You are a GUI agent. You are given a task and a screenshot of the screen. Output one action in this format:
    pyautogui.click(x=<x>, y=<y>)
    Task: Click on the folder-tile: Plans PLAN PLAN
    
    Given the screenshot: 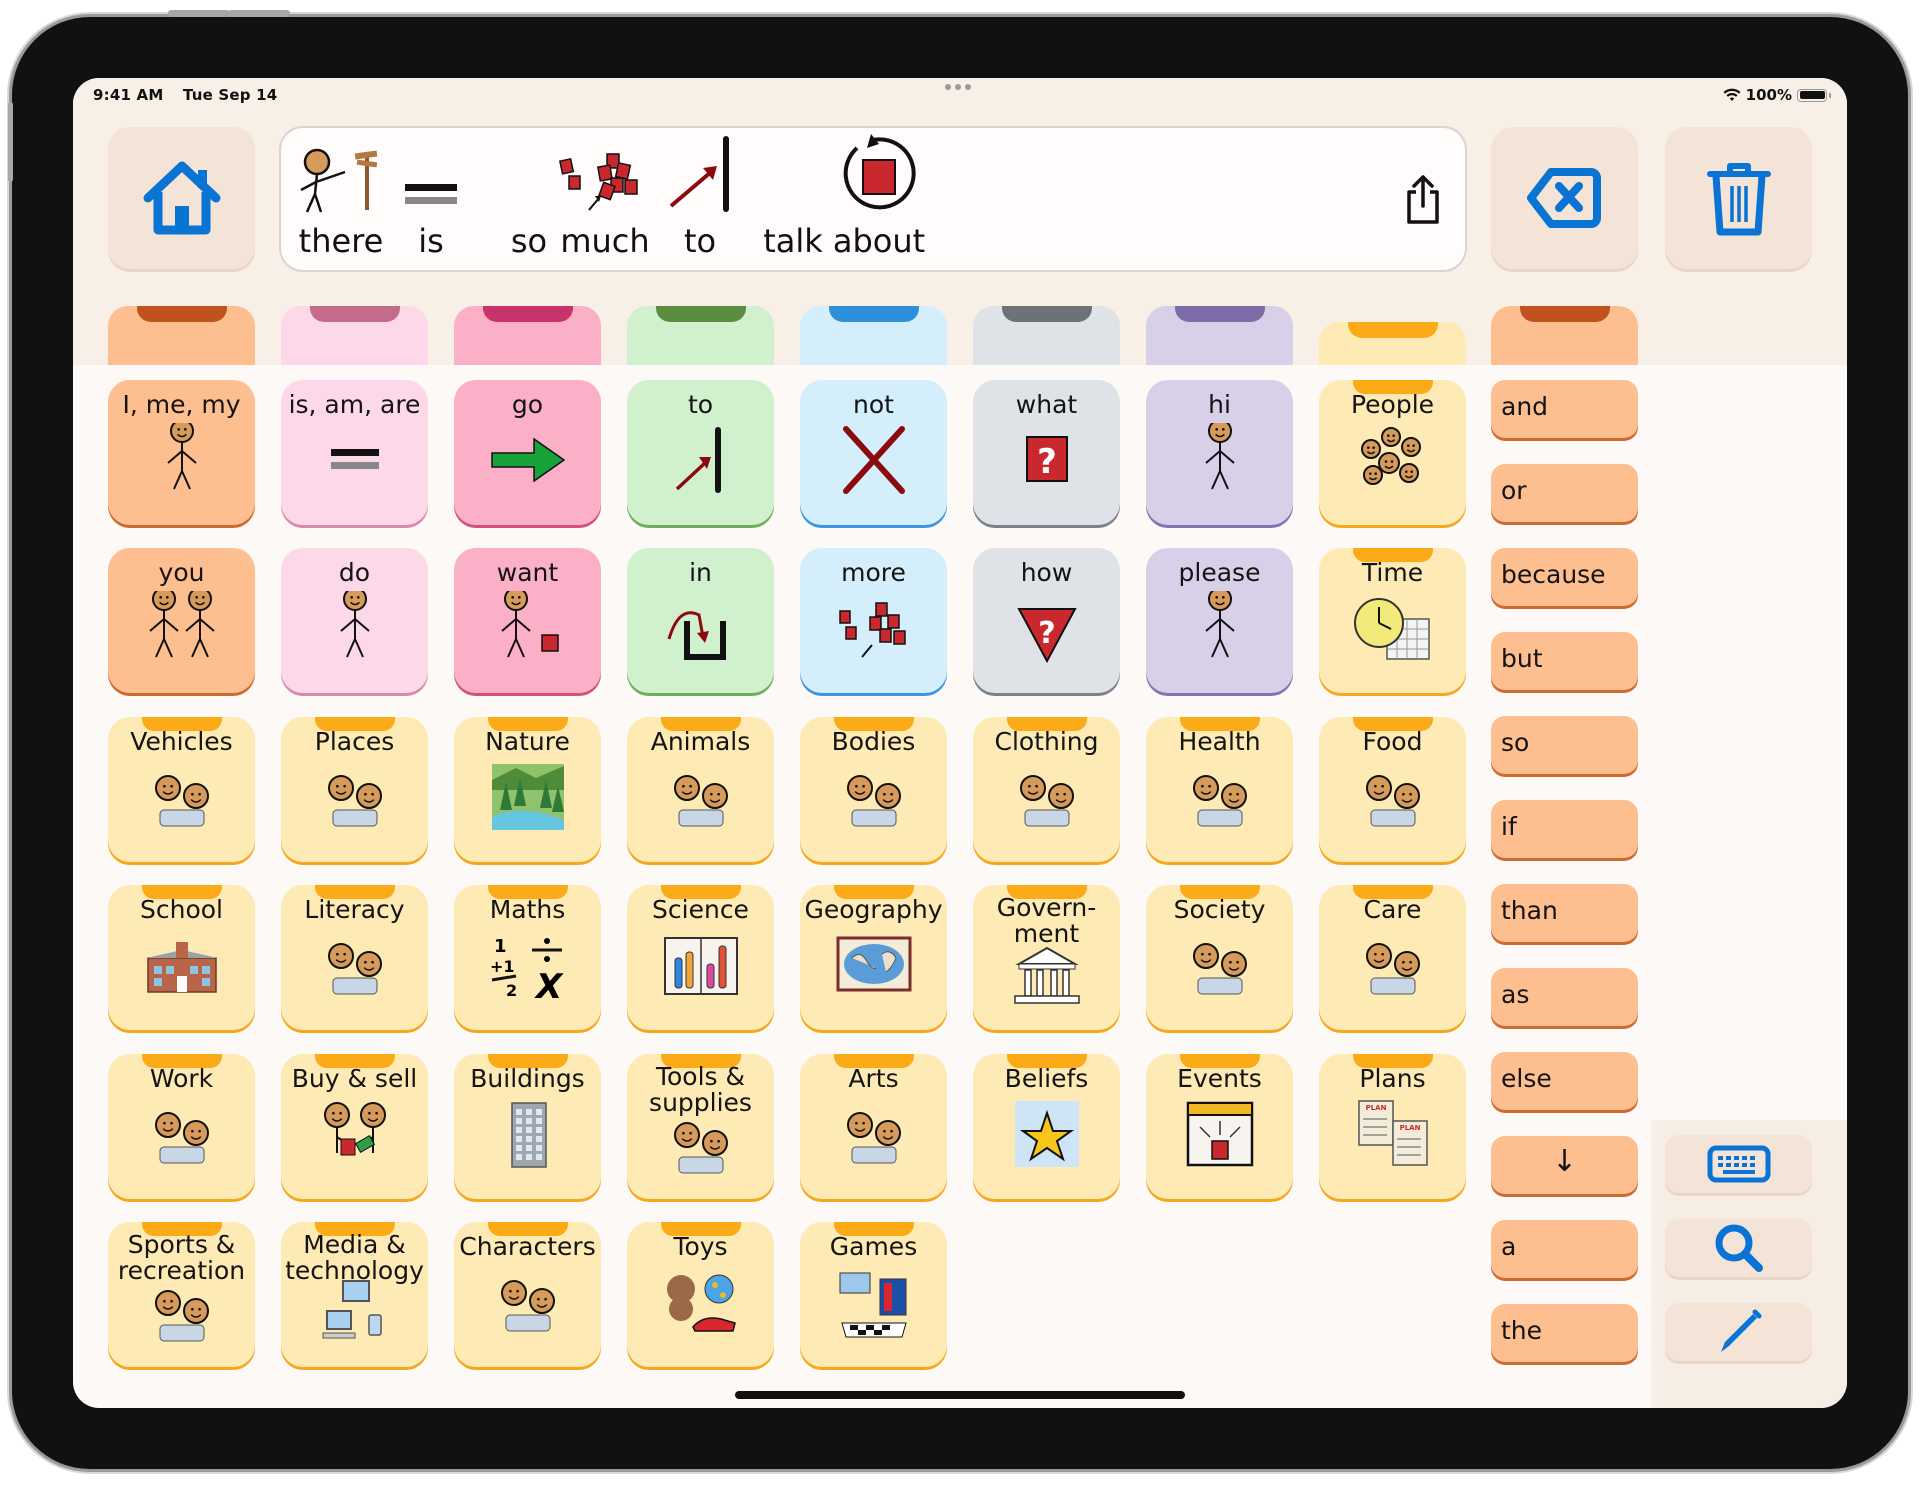 What is the action you would take?
    pyautogui.click(x=1392, y=1126)
    